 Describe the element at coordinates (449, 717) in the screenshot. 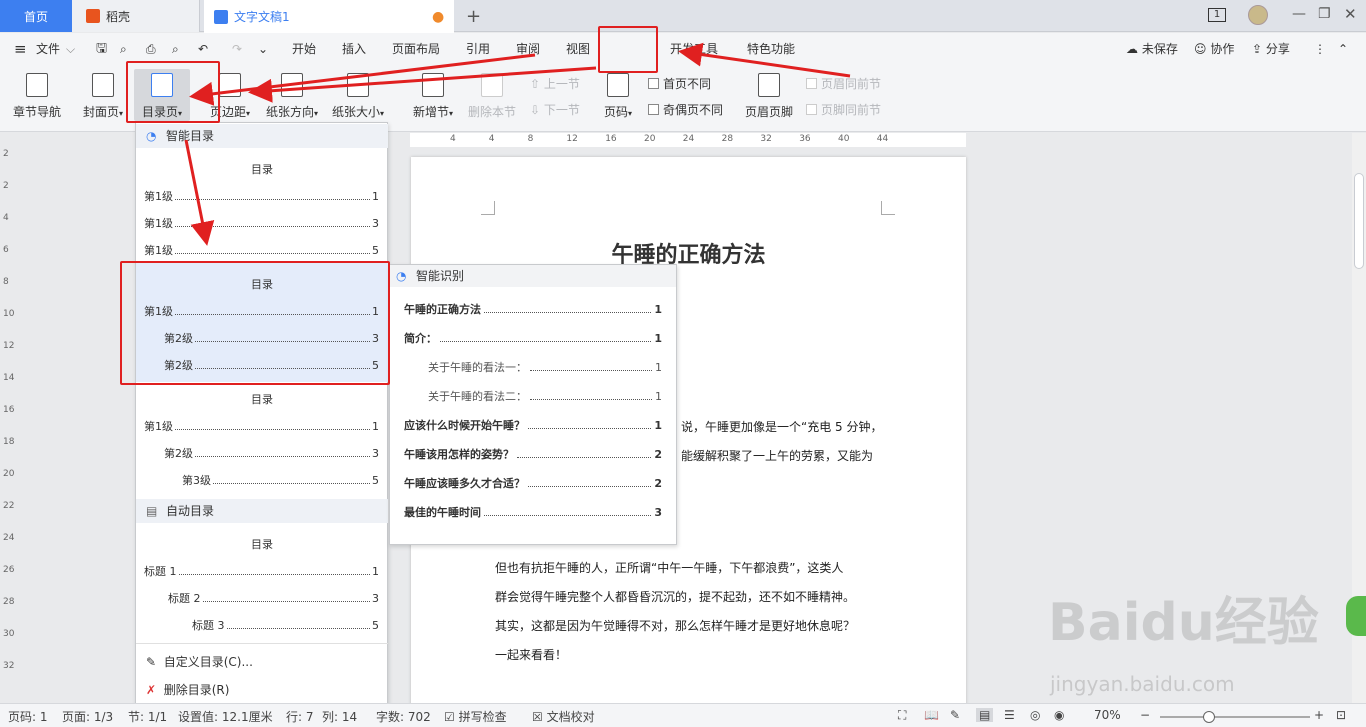

I see `spell-check-icon: ☑` at that location.